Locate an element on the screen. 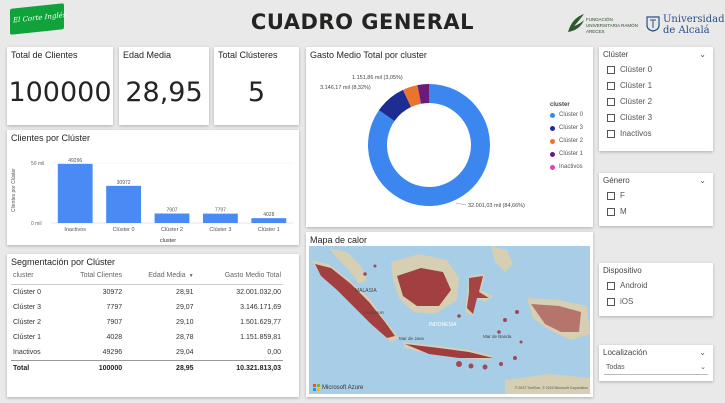  table-row: Clúster 0 30972 28,91 32.001.032,00 is located at coordinates (147, 293).